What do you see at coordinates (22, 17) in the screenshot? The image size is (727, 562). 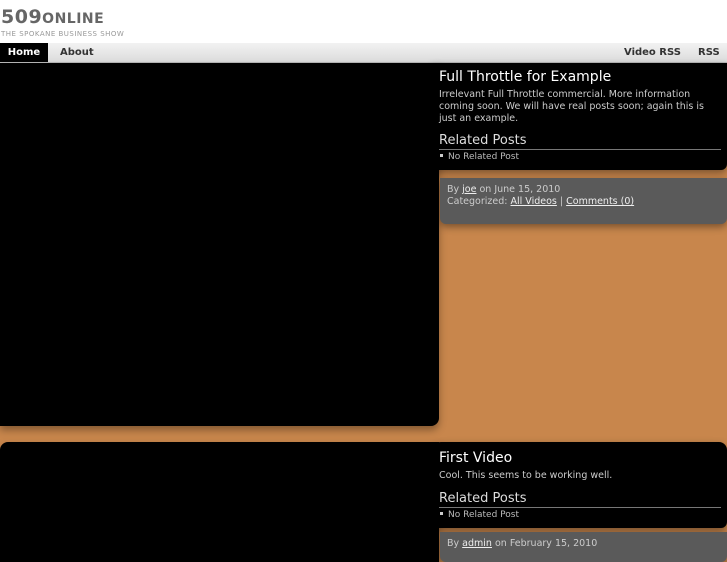 I see `logo-main: 509` at bounding box center [22, 17].